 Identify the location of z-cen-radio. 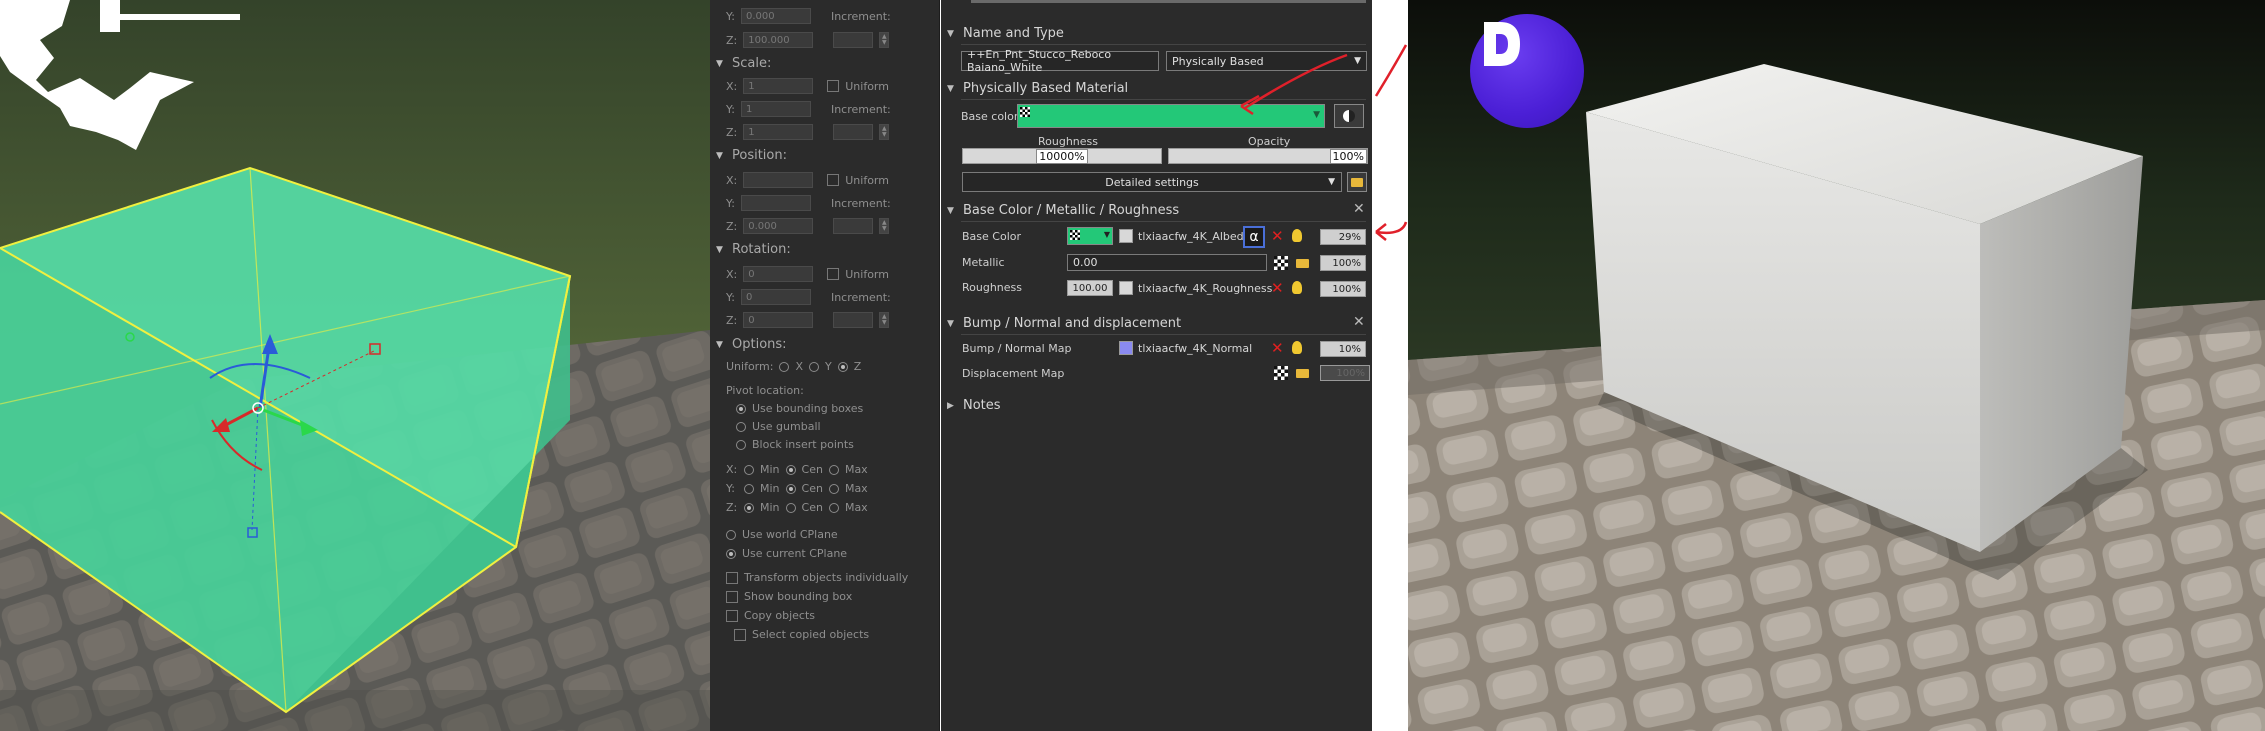
(790, 507).